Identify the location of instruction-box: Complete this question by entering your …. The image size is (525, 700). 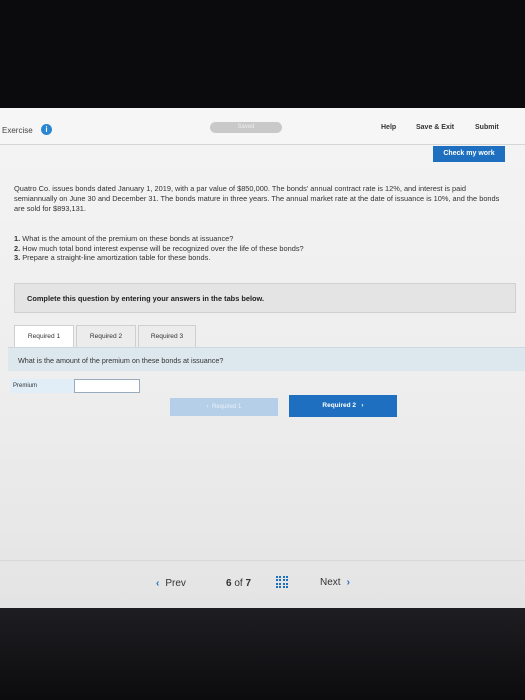
(265, 298).